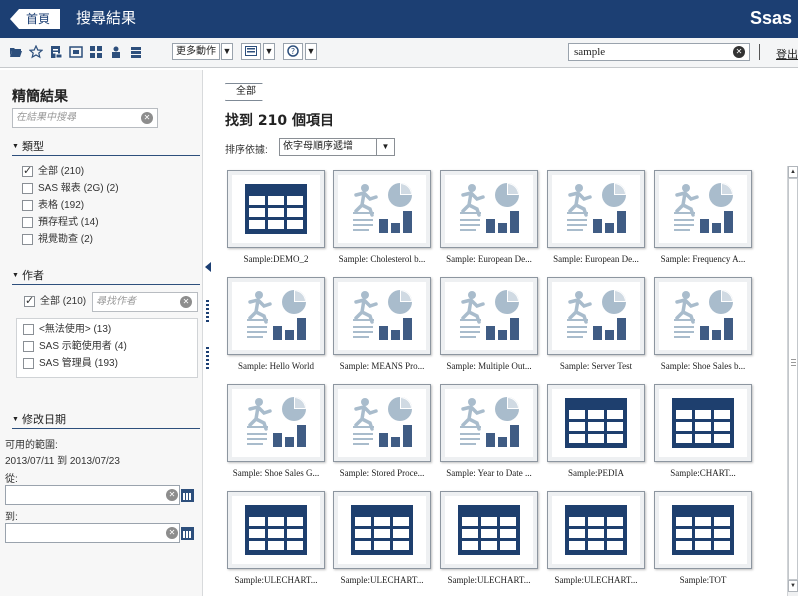 The width and height of the screenshot is (798, 596). Describe the element at coordinates (172, 533) in the screenshot. I see `clear-to-date-icon: ✕` at that location.